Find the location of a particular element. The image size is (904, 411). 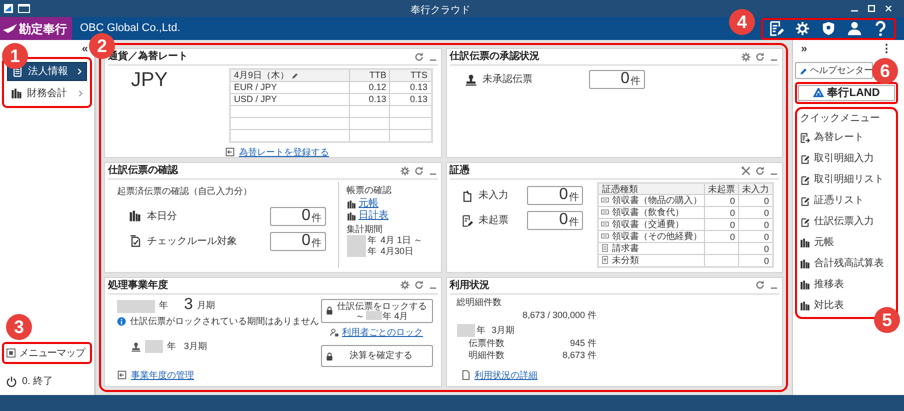

pencil-icon is located at coordinates (294, 75).